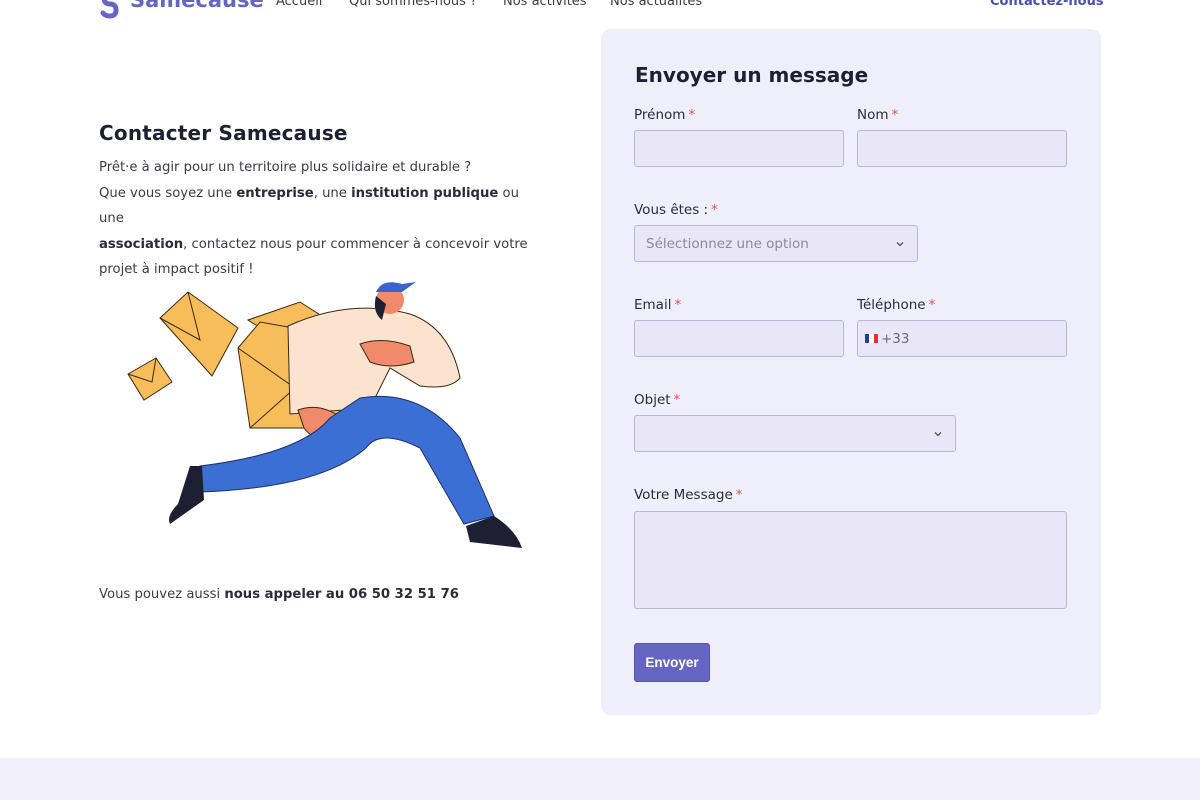  Describe the element at coordinates (658, 305) in the screenshot. I see `email-label: Email *` at that location.